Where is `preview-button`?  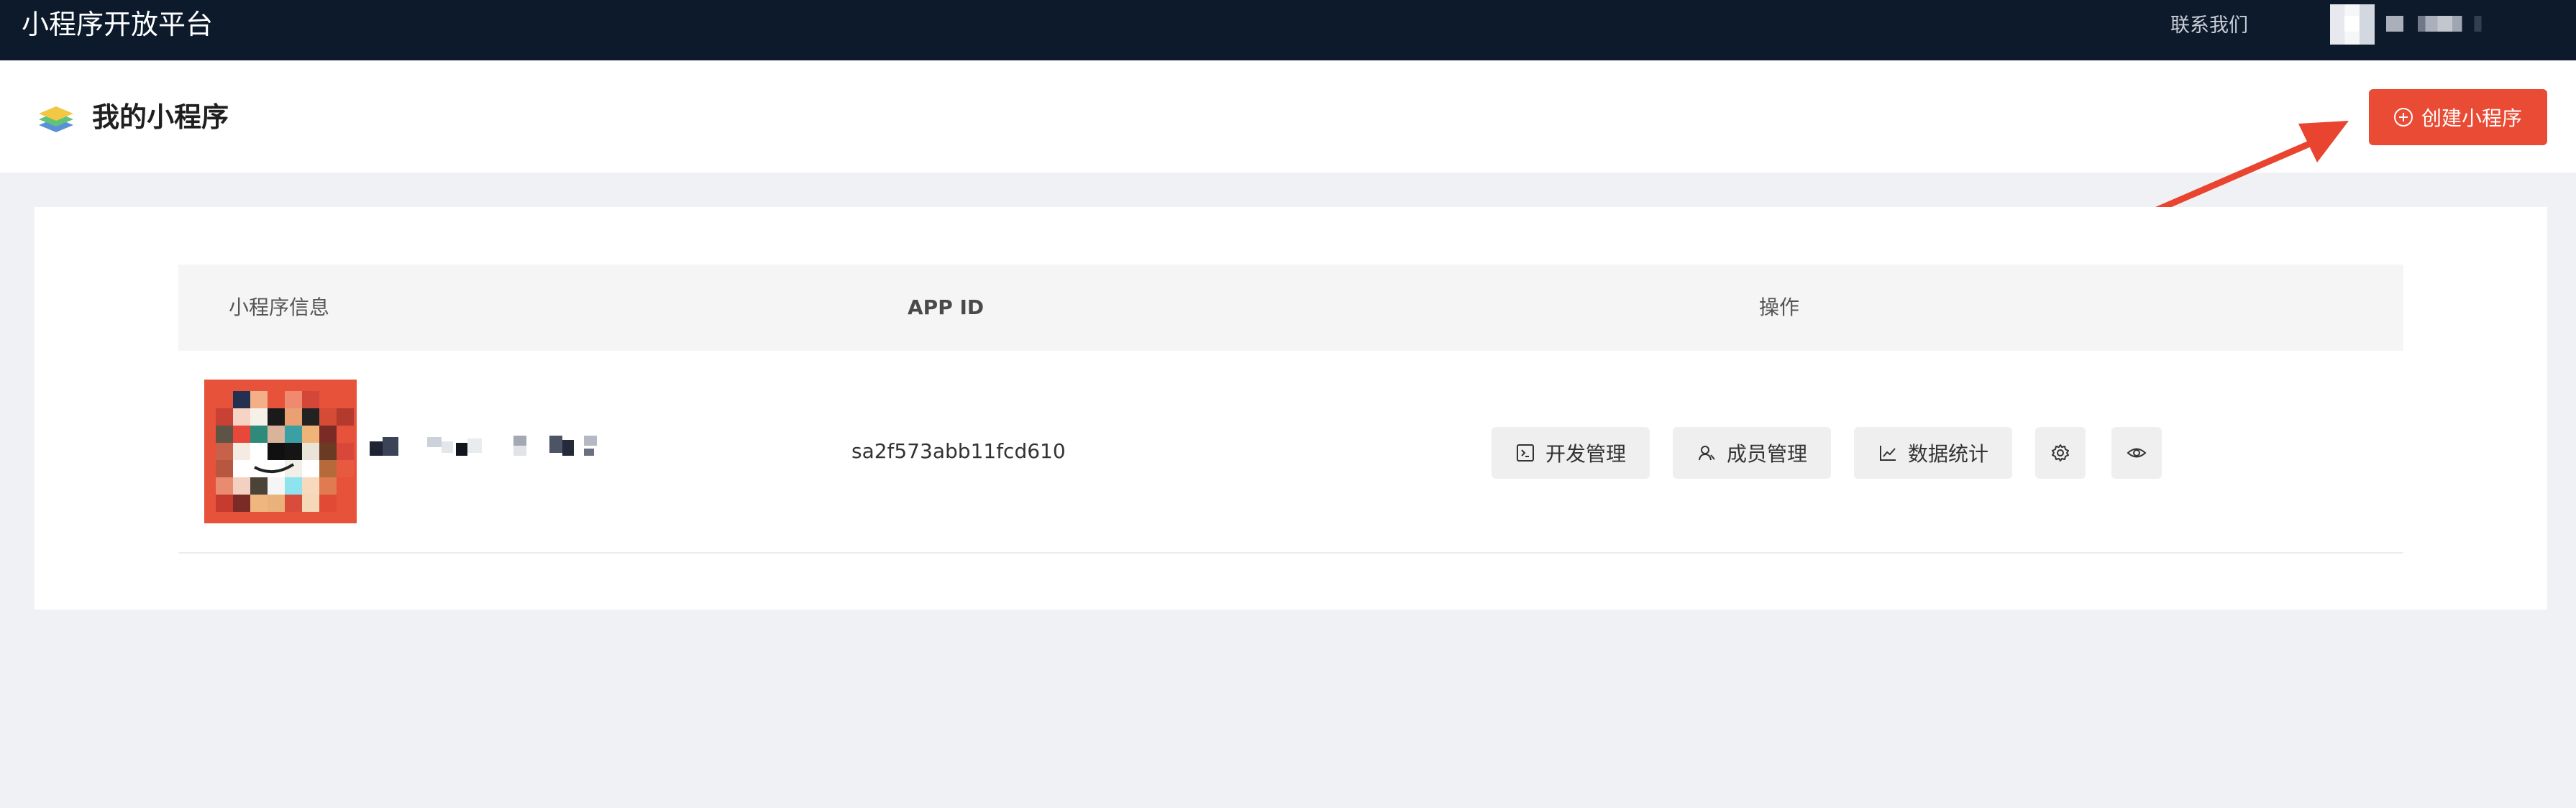 preview-button is located at coordinates (2136, 453).